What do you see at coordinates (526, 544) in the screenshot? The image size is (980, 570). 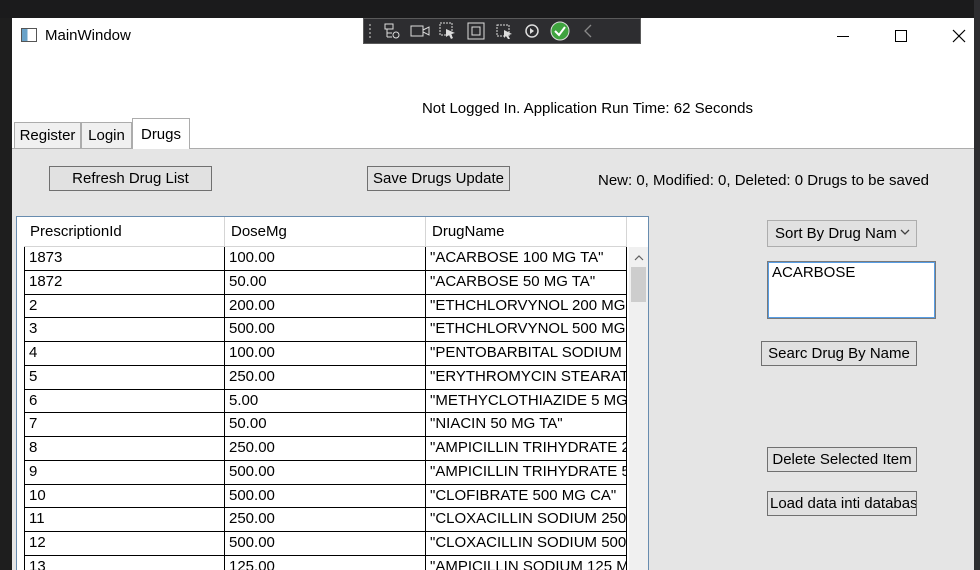 I see `cell-drug-name: "CLOXACILLIN SODIUM 500 M` at bounding box center [526, 544].